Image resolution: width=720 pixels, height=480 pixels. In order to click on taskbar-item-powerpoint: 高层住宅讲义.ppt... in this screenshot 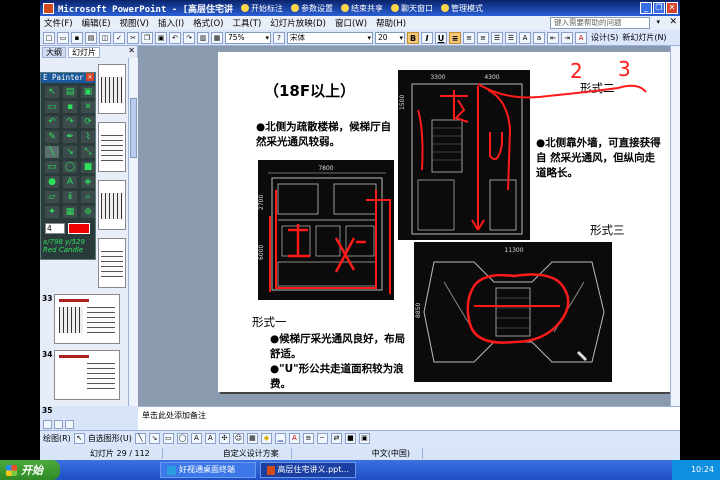, I will do `click(308, 470)`.